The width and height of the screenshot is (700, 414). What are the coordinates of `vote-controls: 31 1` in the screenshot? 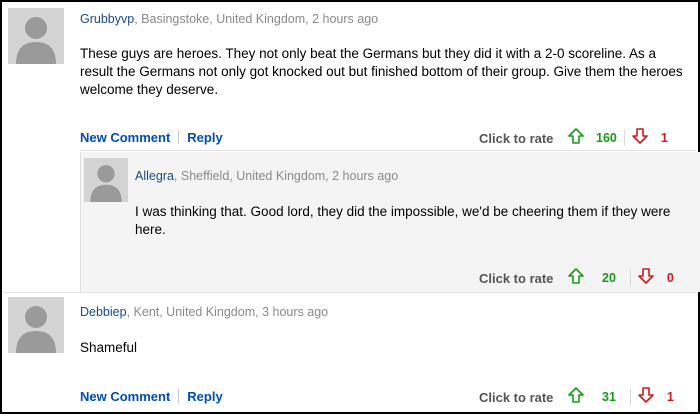 It's located at (621, 396).